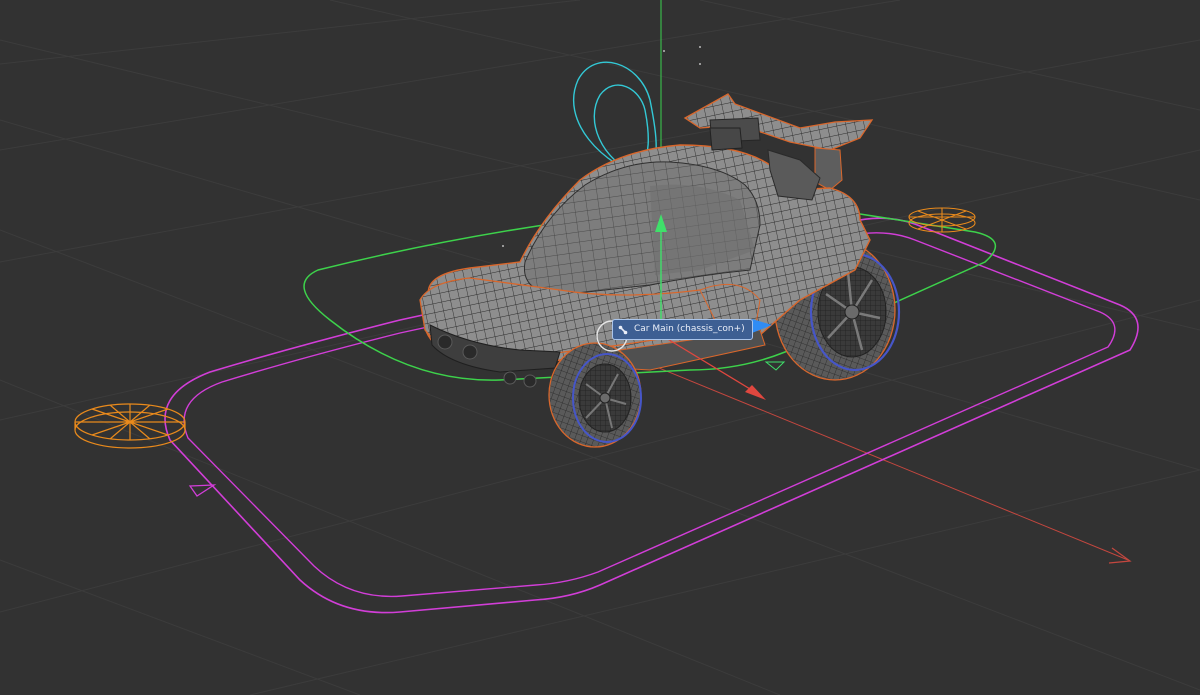 This screenshot has height=695, width=1200. I want to click on front-wheel, so click(595, 395).